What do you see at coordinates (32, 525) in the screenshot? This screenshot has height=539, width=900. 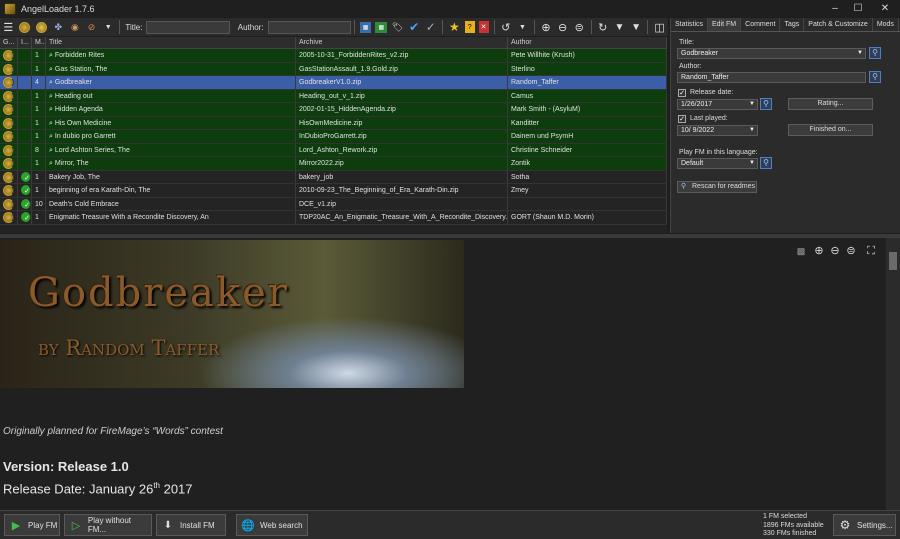 I see `play-fm-button: ▶ Play FM` at bounding box center [32, 525].